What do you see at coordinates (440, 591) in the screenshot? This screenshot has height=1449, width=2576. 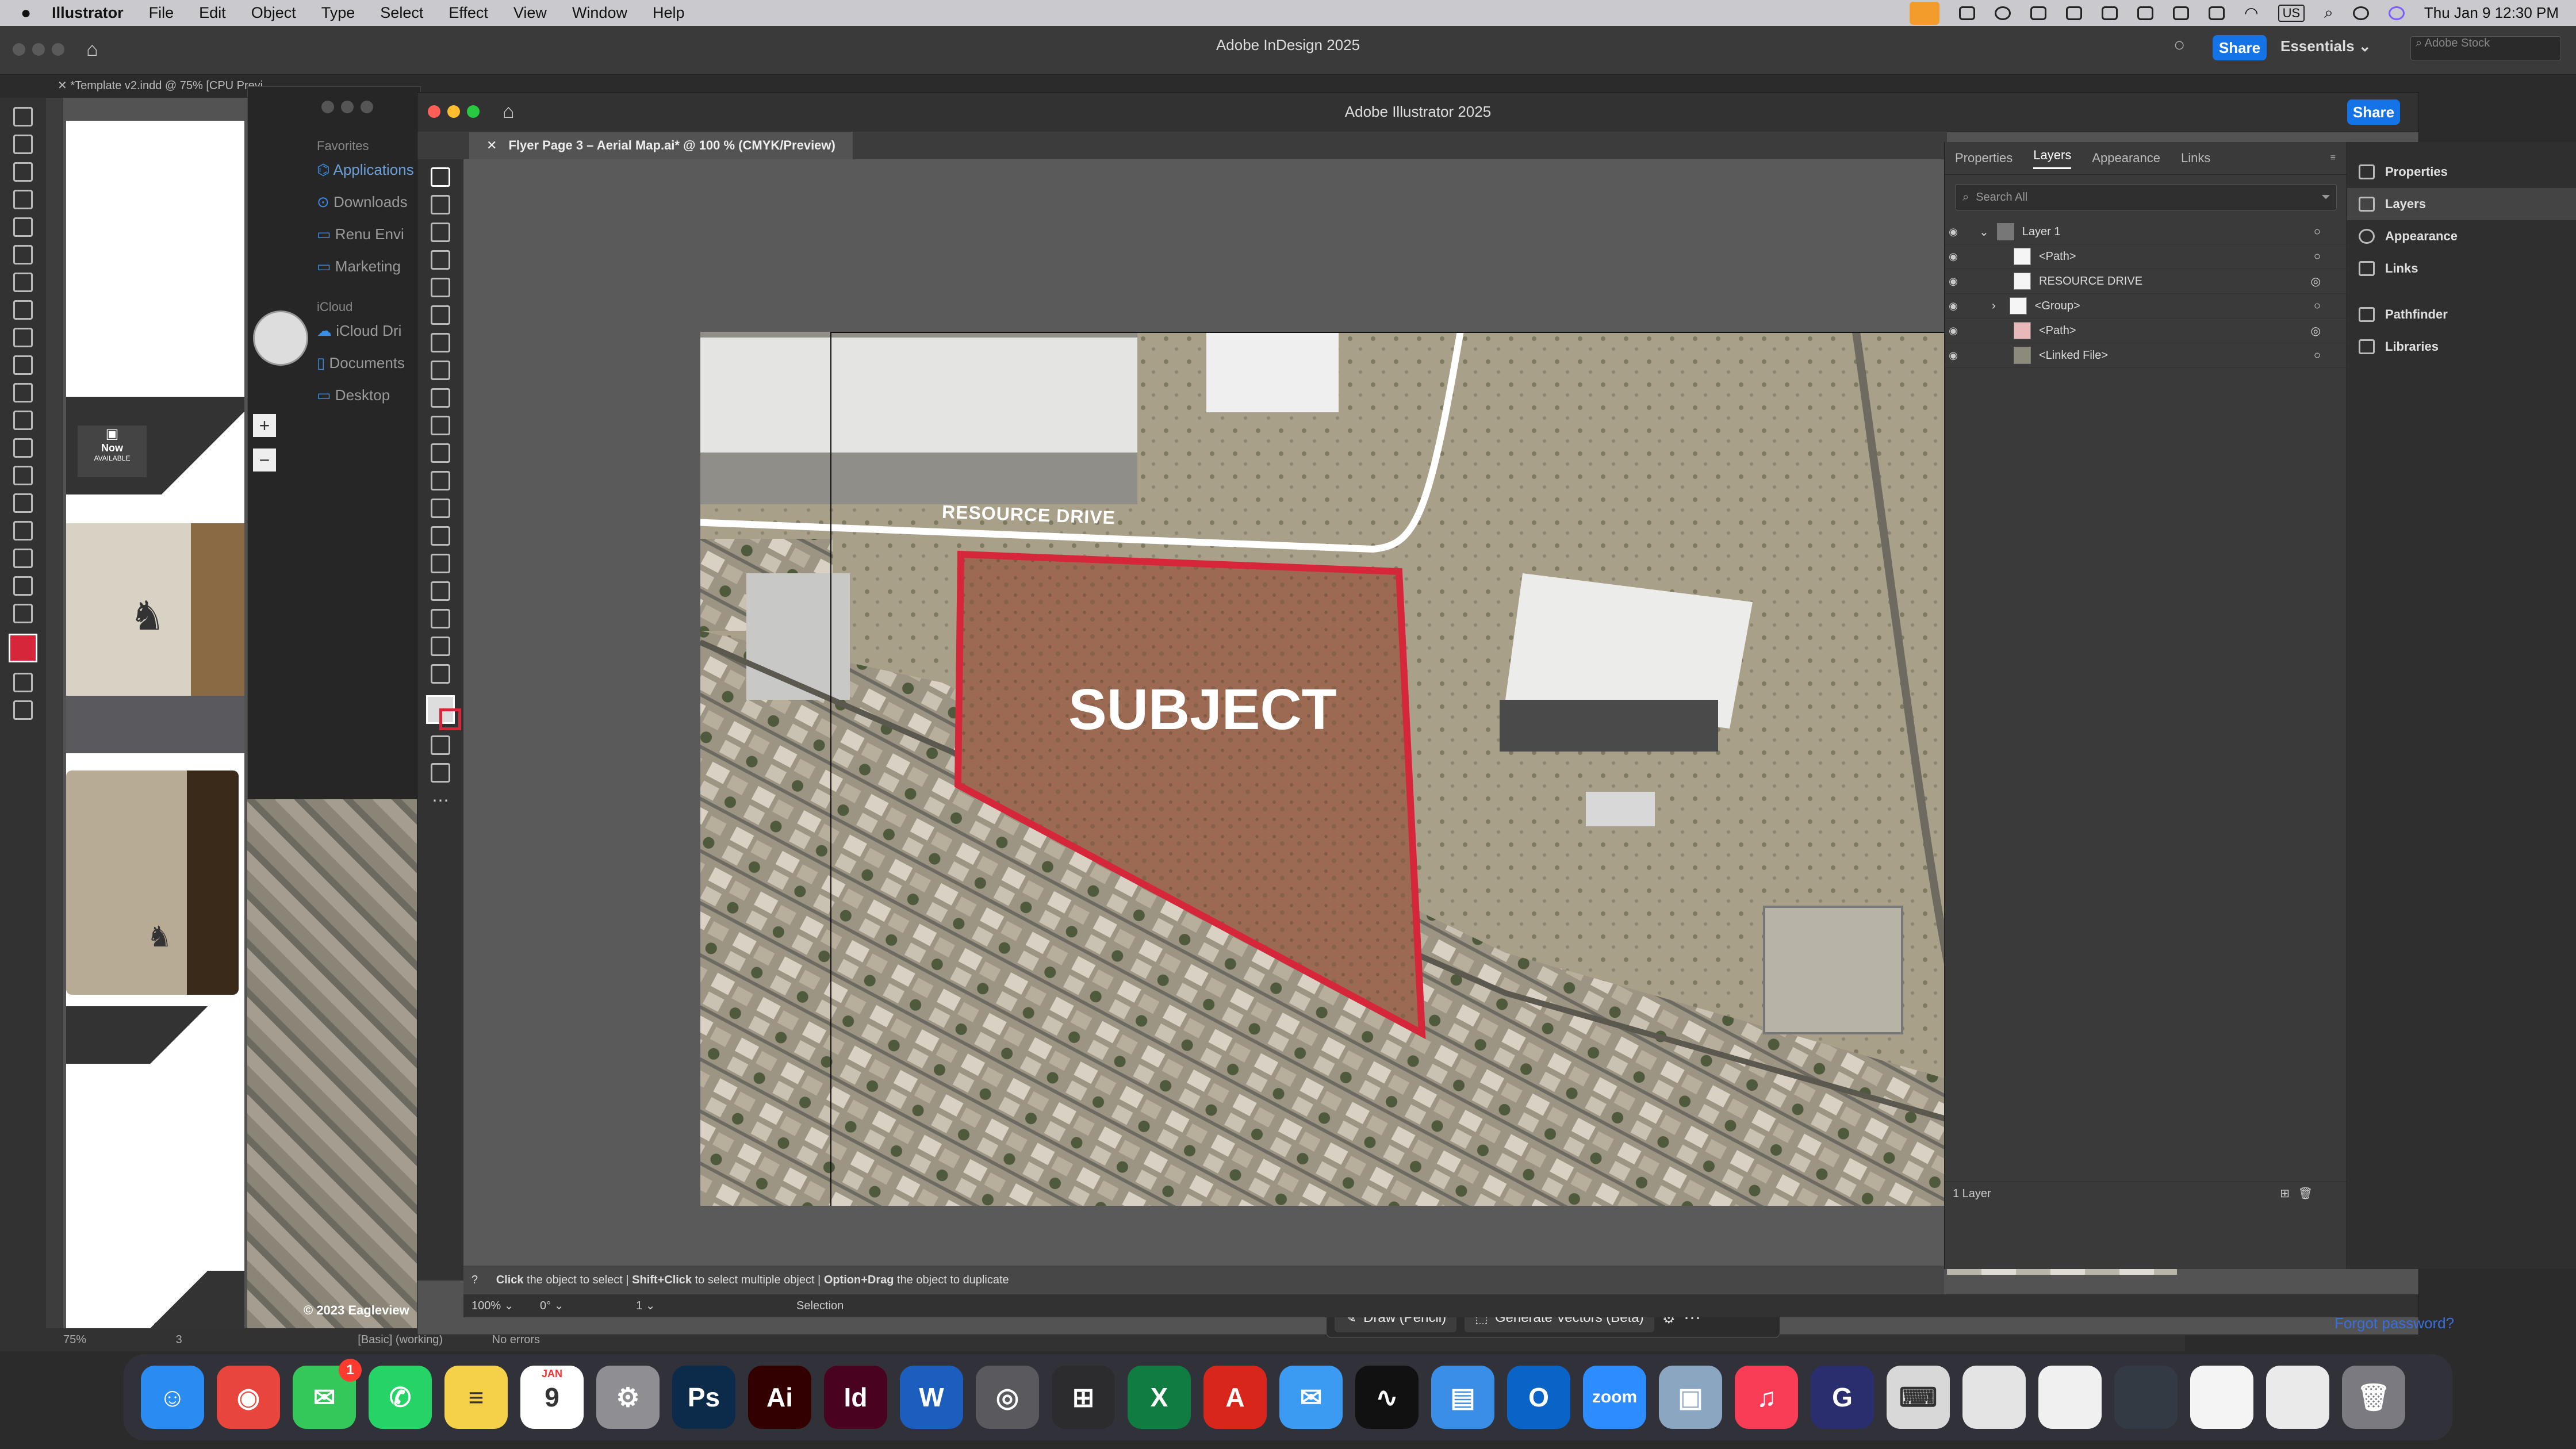 I see `artboard-tool-icon` at bounding box center [440, 591].